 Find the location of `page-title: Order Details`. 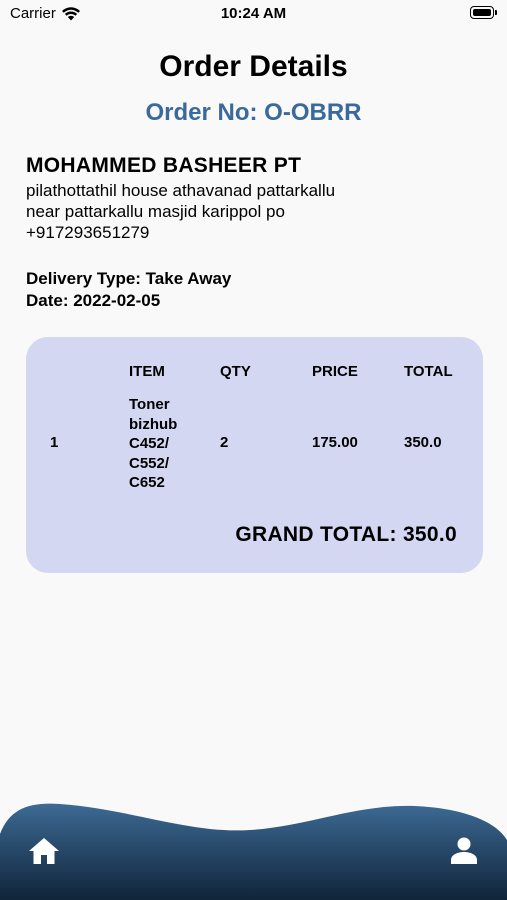

page-title: Order Details is located at coordinates (253, 66).